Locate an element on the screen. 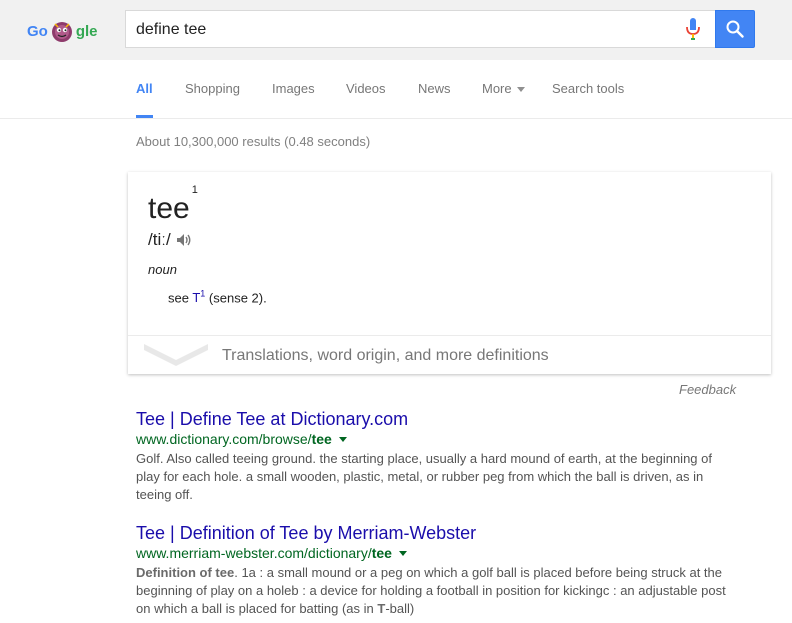 Image resolution: width=792 pixels, height=623 pixels. pronunciation: /tiː/ is located at coordinates (170, 240).